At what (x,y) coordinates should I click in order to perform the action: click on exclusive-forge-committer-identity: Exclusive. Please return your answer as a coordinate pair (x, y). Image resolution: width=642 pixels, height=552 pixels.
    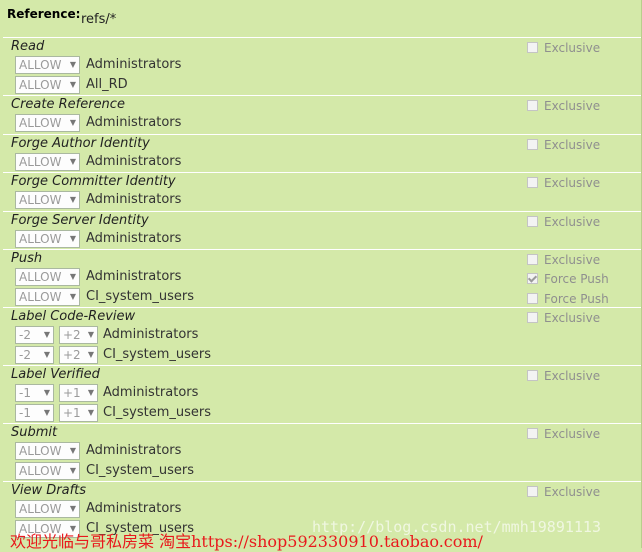
    Looking at the image, I should click on (563, 183).